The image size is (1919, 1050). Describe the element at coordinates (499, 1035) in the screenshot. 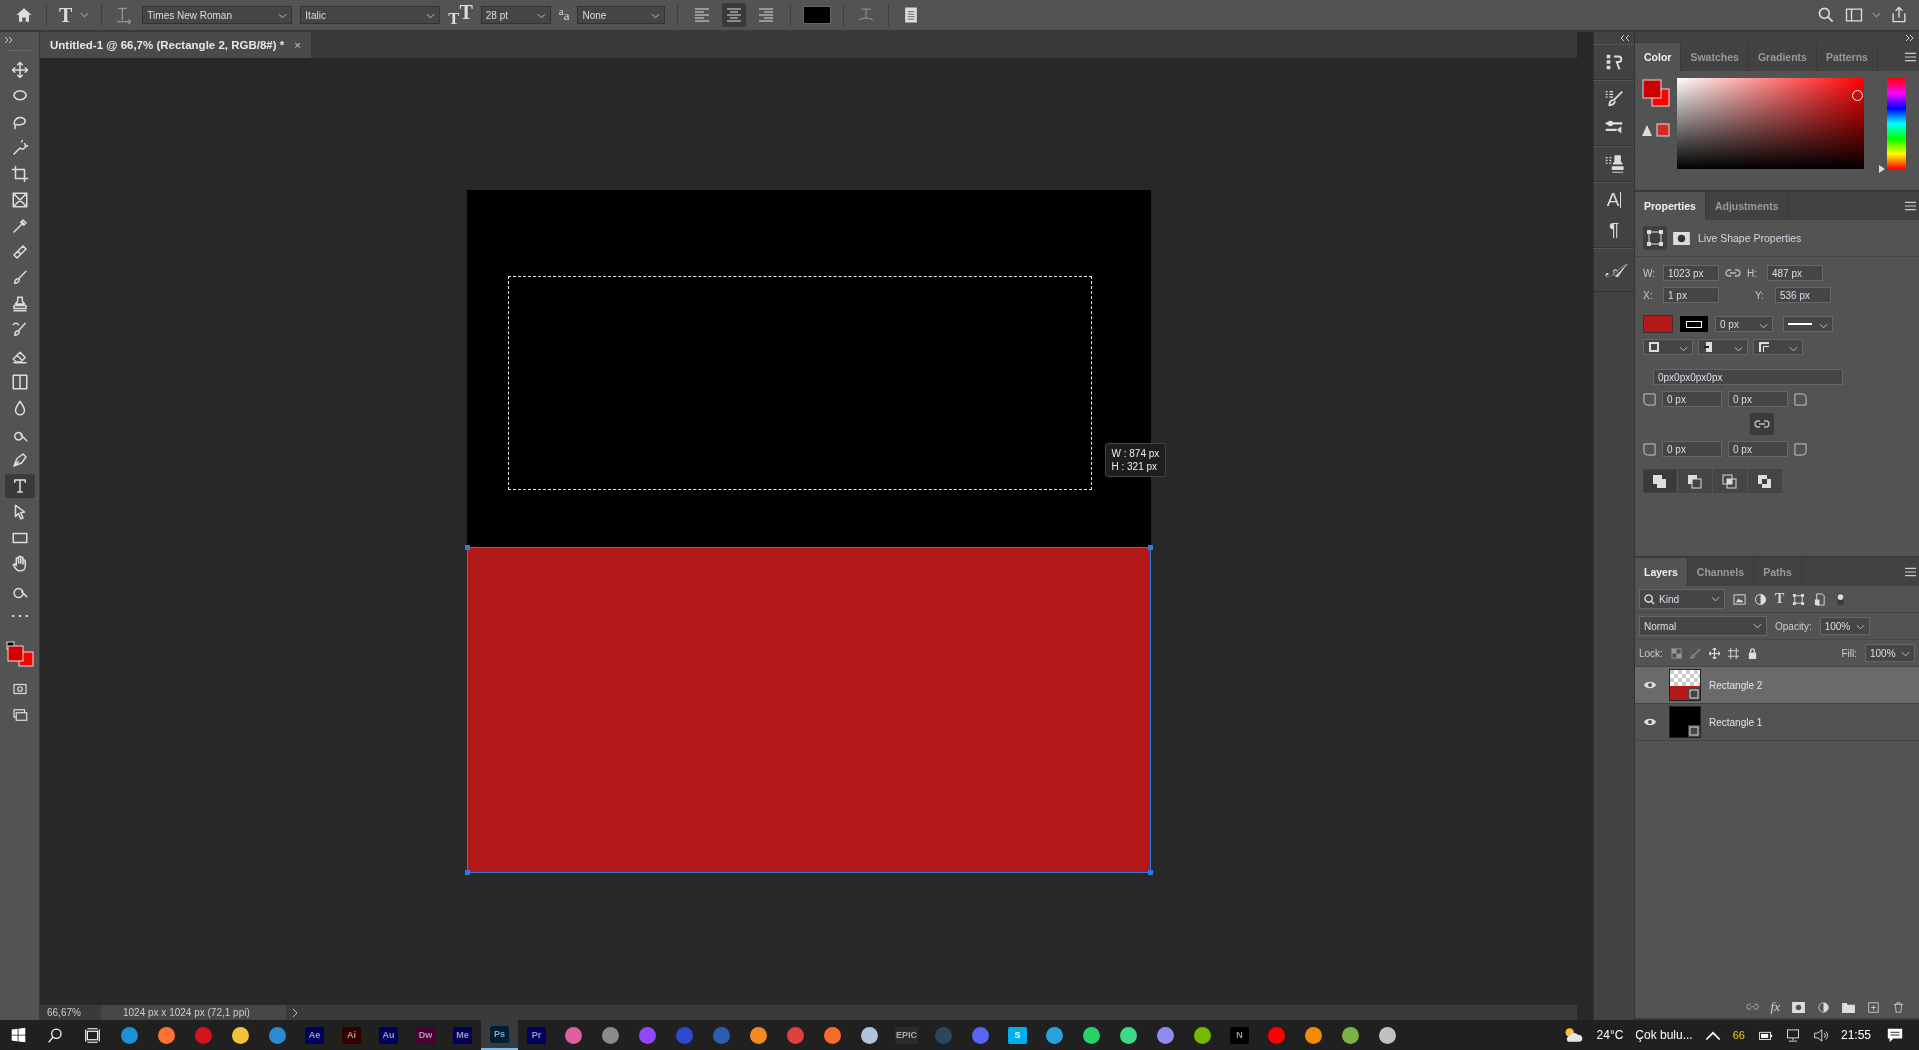

I see `taskbar-app: Ps` at that location.